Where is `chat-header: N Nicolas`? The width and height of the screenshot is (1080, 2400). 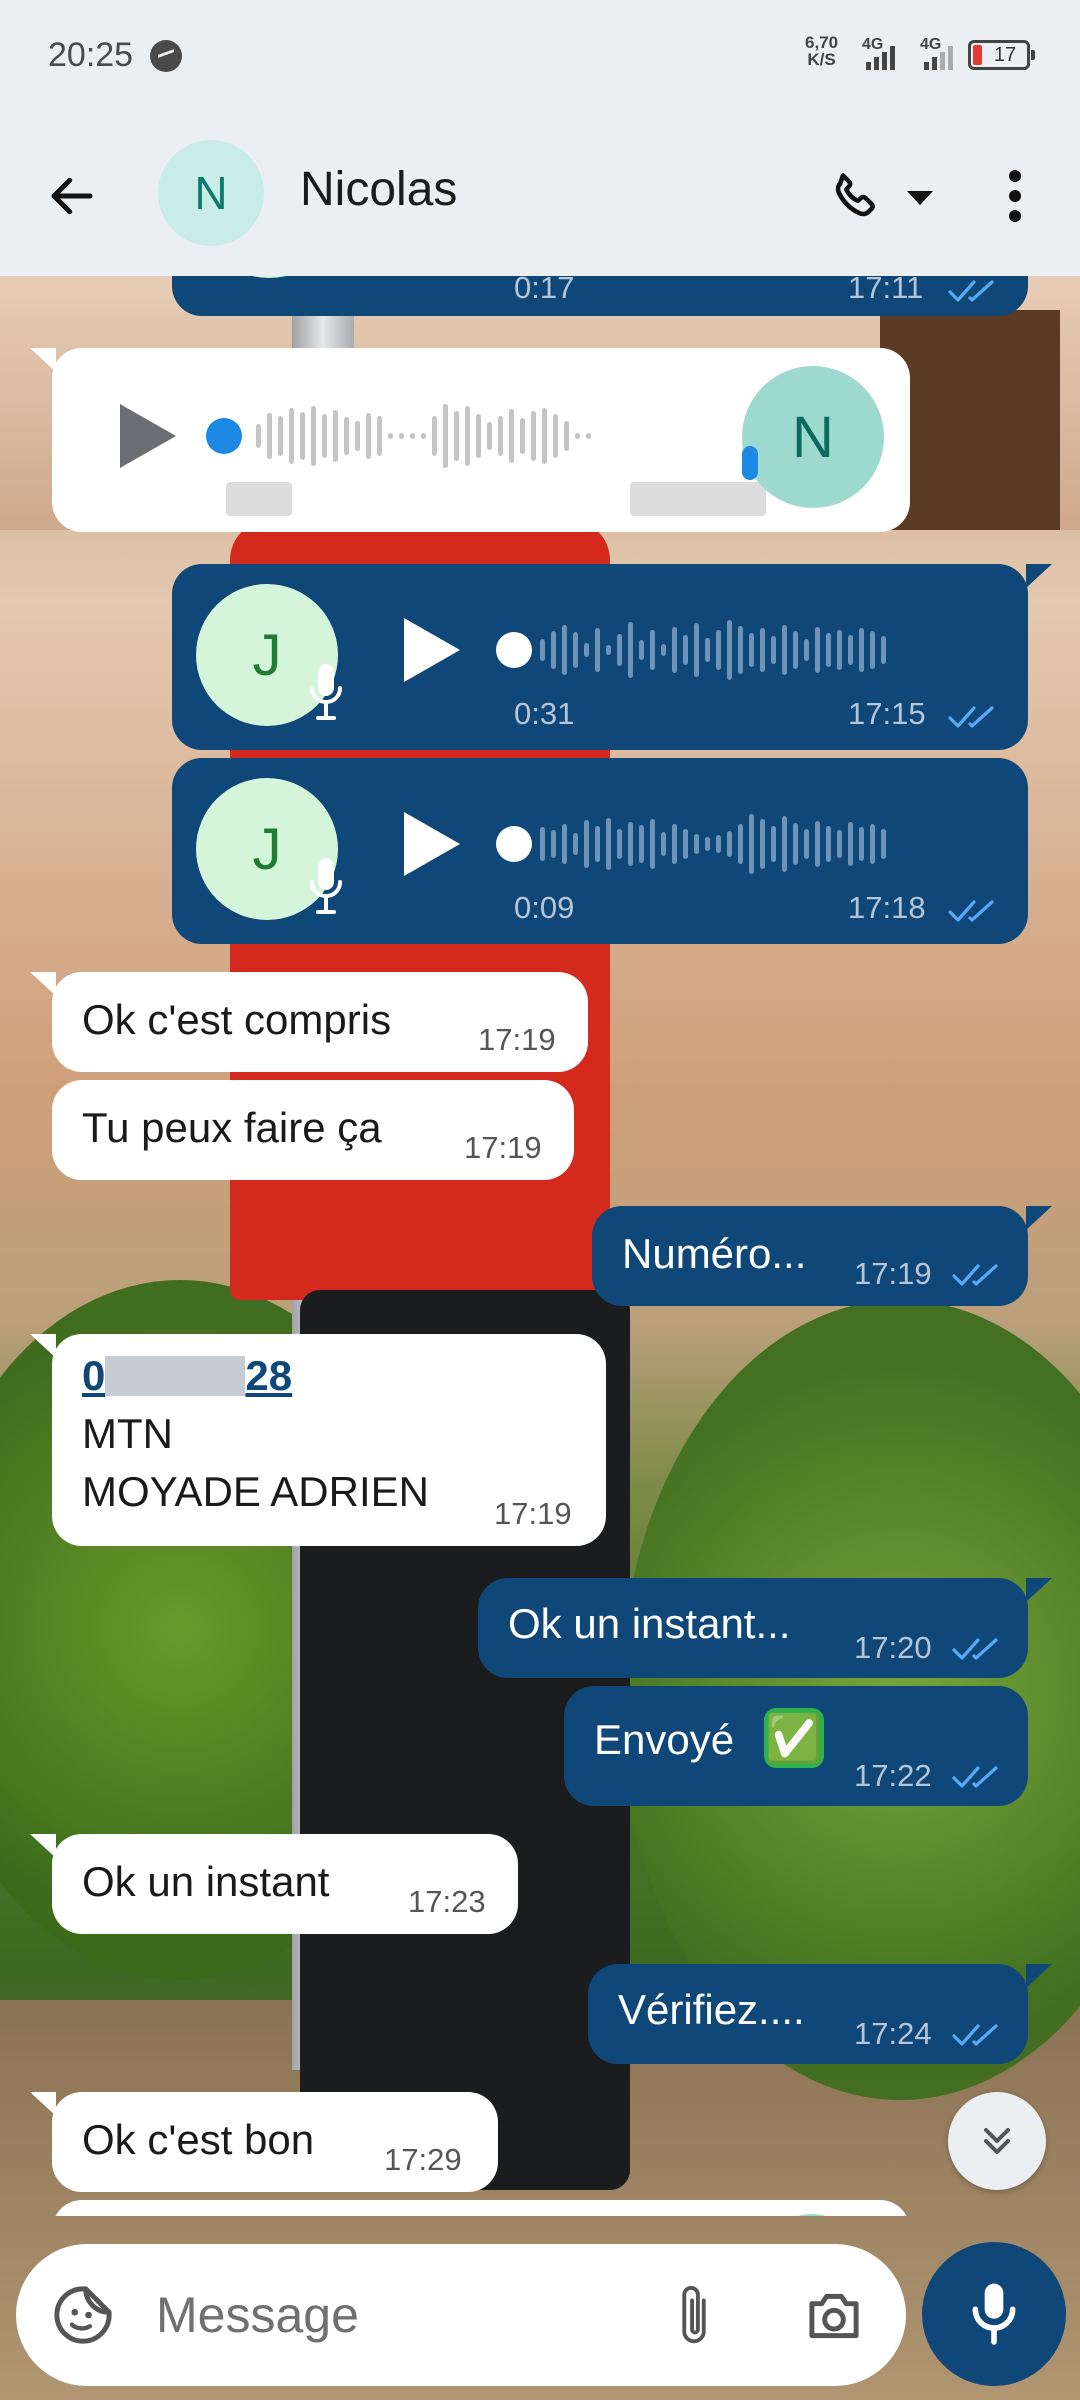 chat-header: N Nicolas is located at coordinates (540, 193).